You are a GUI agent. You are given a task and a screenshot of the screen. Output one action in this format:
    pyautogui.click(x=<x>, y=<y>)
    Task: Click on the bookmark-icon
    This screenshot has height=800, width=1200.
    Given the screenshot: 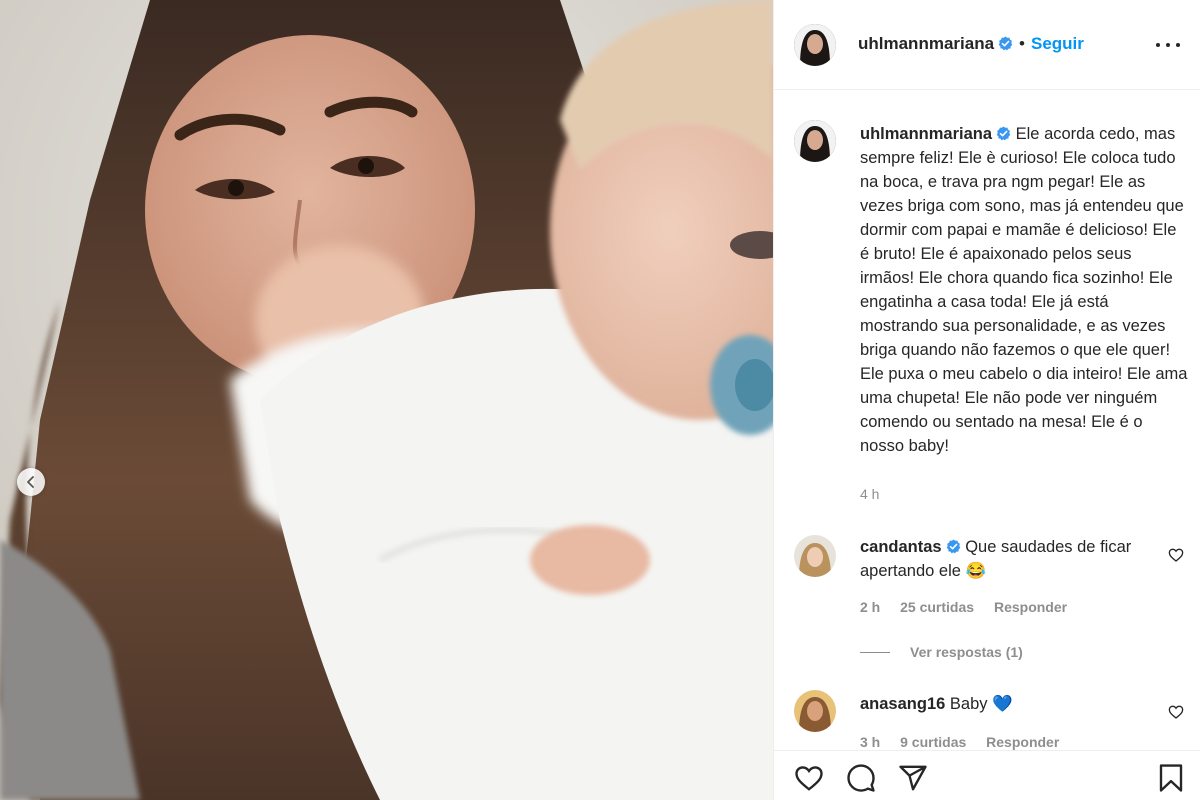 What is the action you would take?
    pyautogui.click(x=1171, y=778)
    